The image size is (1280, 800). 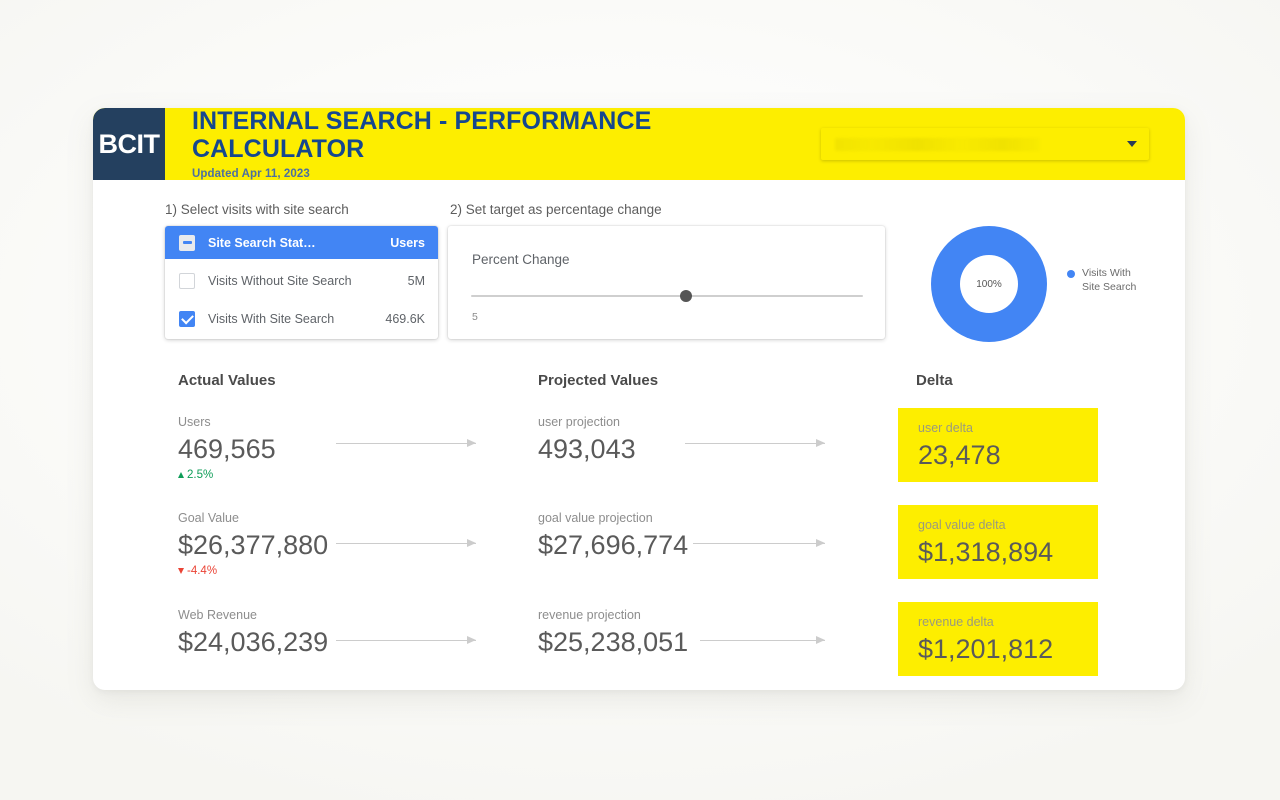 What do you see at coordinates (280, 281) in the screenshot?
I see `list-item-label: Visits Without Site Search` at bounding box center [280, 281].